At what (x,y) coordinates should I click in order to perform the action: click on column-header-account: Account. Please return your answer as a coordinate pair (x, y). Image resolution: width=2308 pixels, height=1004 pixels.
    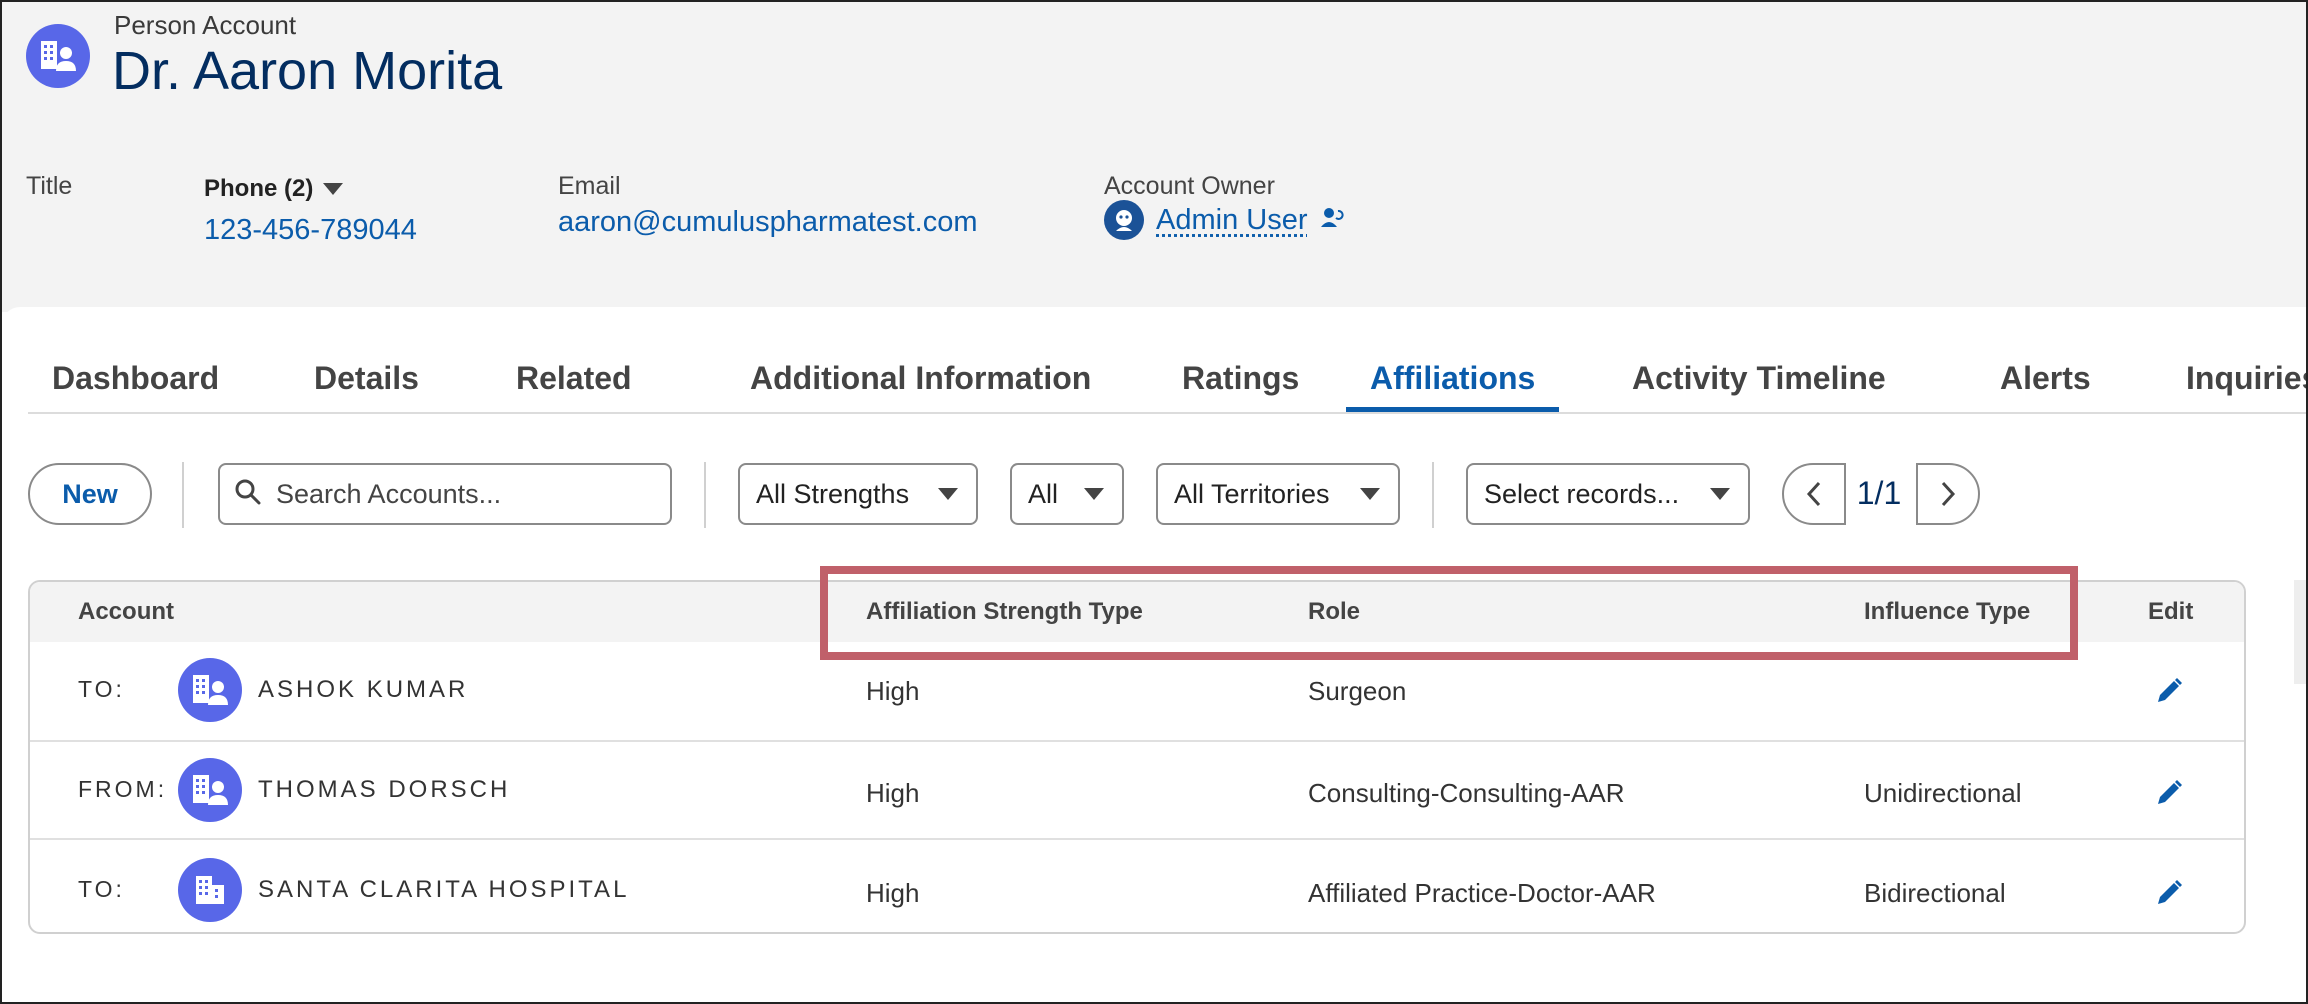
    Looking at the image, I should click on (126, 612).